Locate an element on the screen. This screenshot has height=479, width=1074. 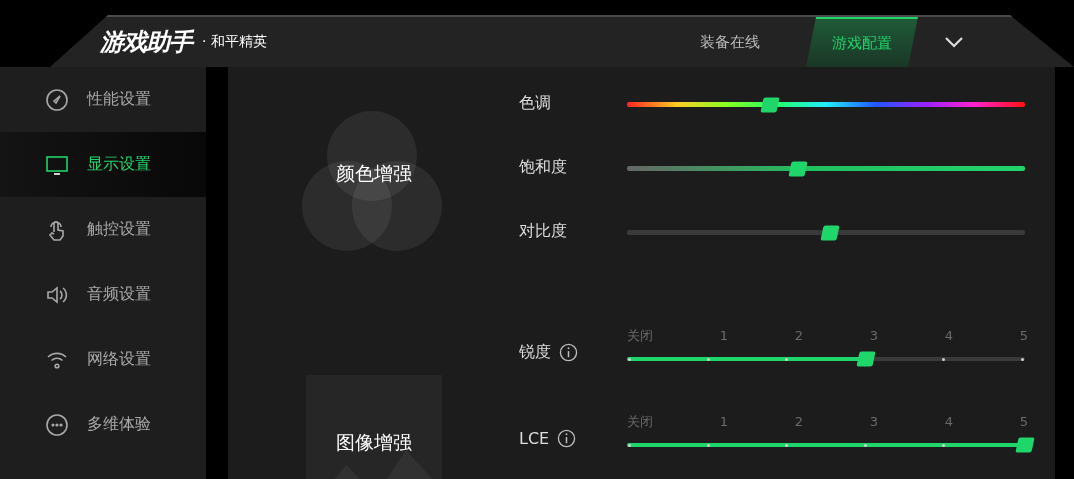
slider-label: 对比度 is located at coordinates (543, 231).